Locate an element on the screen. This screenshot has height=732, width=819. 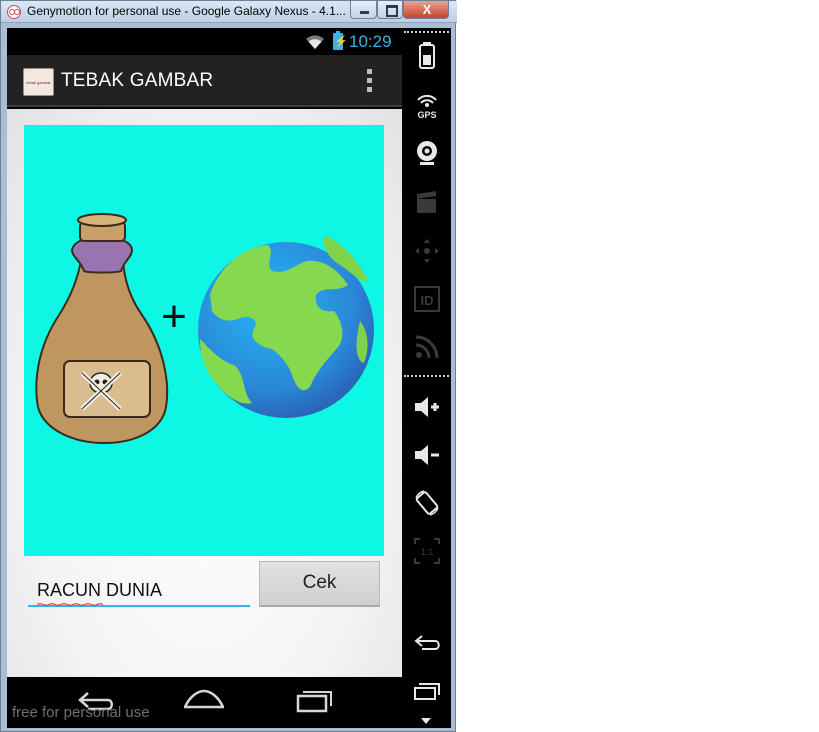
plus-symbol: + is located at coordinates (174, 316).